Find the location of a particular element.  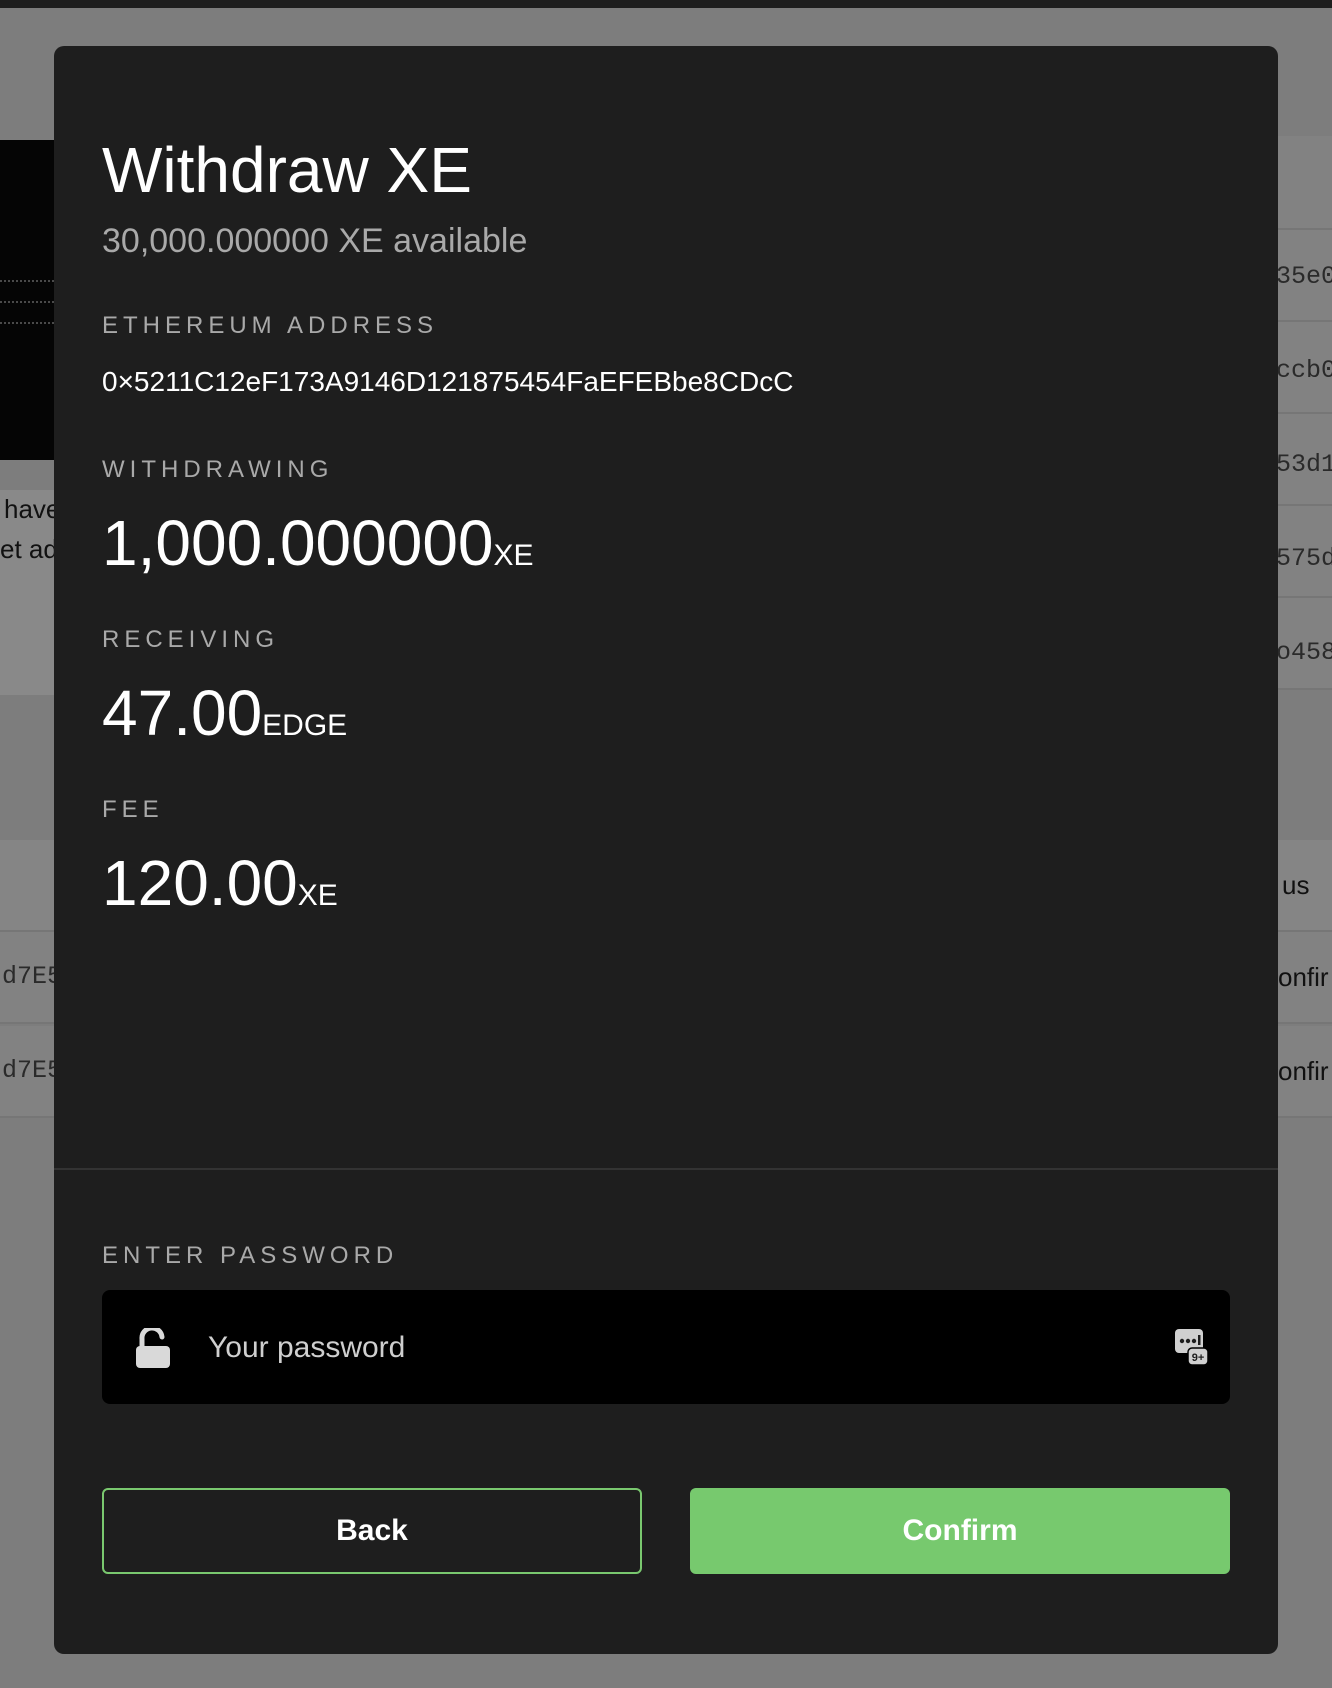

back-button: Back is located at coordinates (372, 1531).